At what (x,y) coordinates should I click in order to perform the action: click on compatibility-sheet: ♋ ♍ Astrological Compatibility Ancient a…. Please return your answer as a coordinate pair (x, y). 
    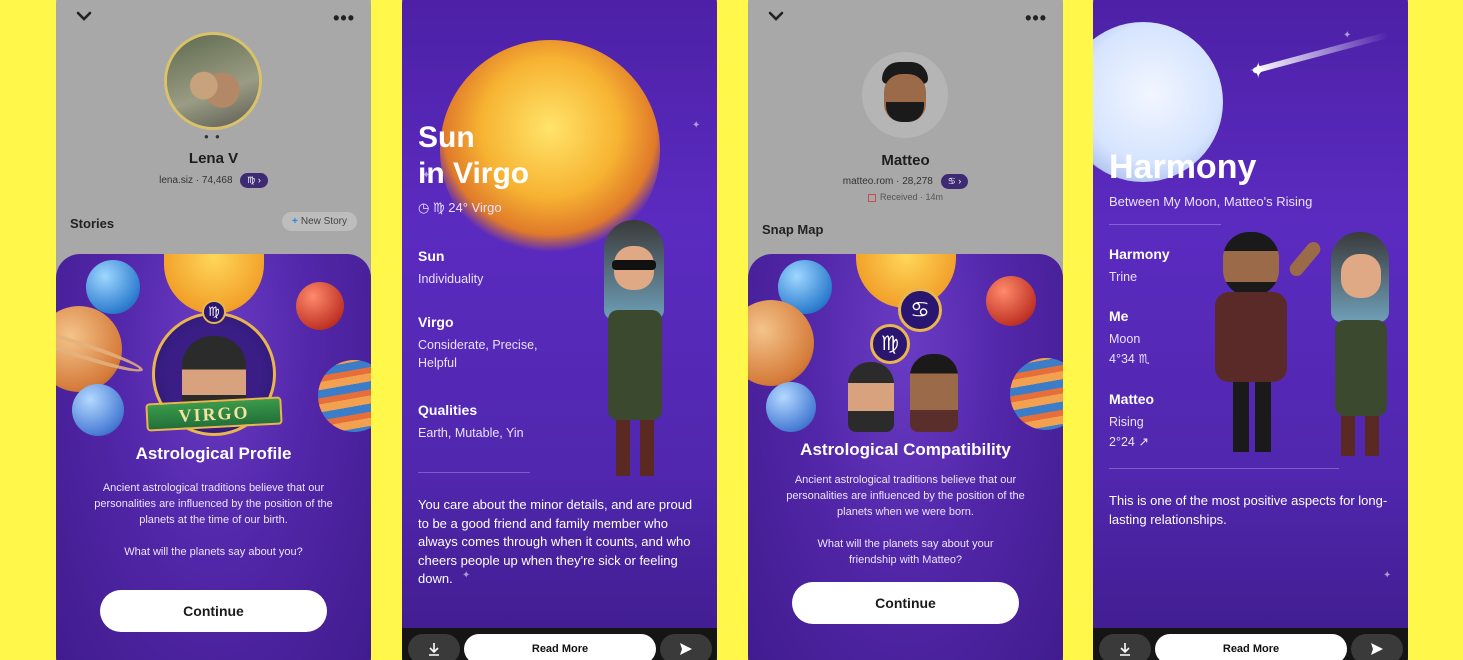
    Looking at the image, I should click on (905, 457).